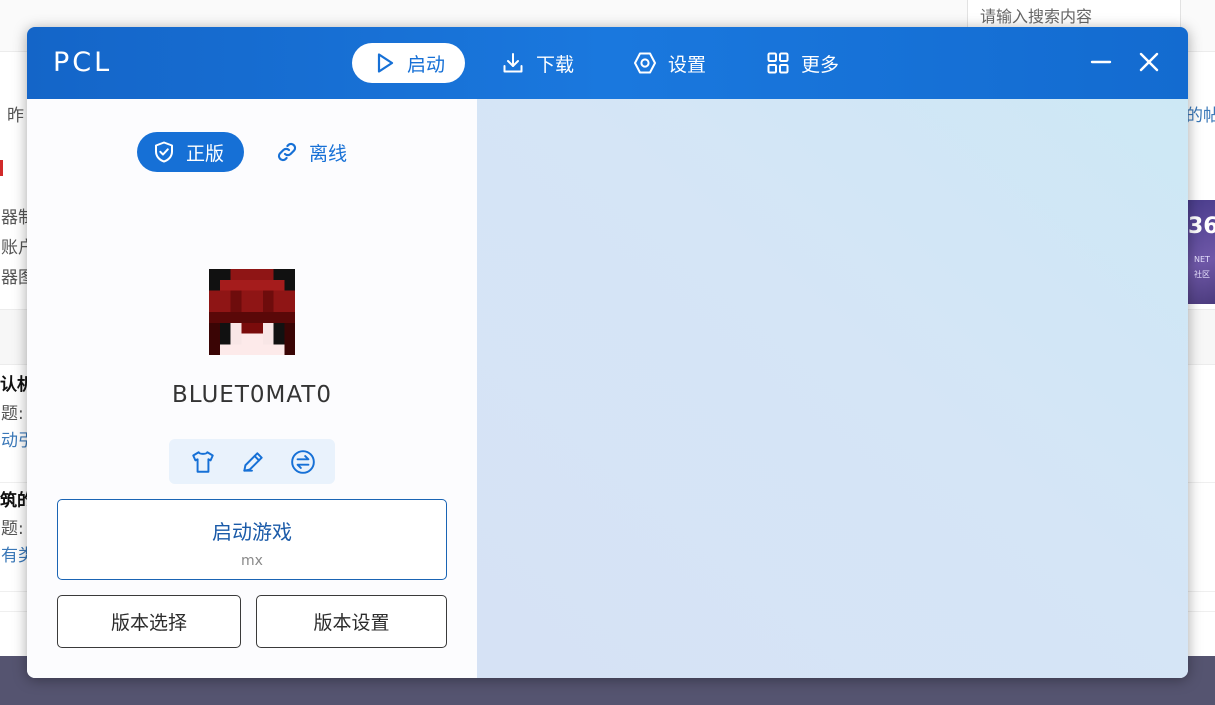  What do you see at coordinates (328, 153) in the screenshot?
I see `tab-offline-label: 离线` at bounding box center [328, 153].